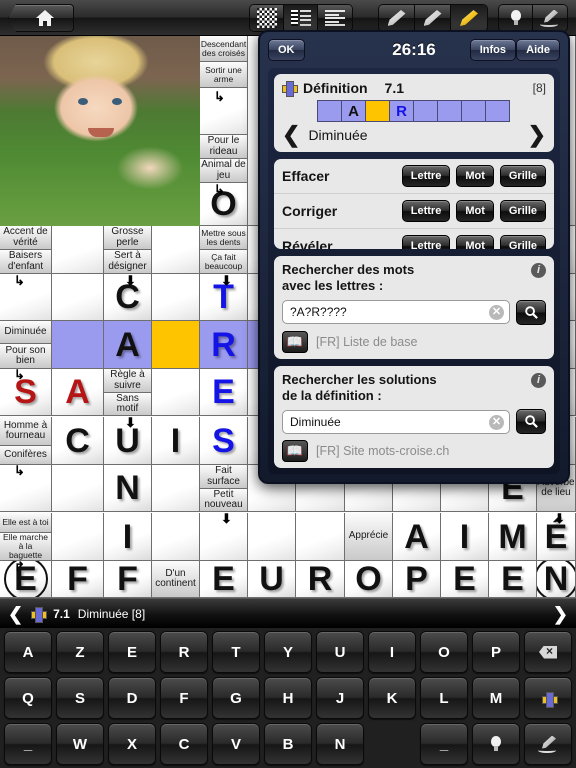 This screenshot has width=576, height=768. I want to click on clue-cell: Accent de vérité, so click(26, 238).